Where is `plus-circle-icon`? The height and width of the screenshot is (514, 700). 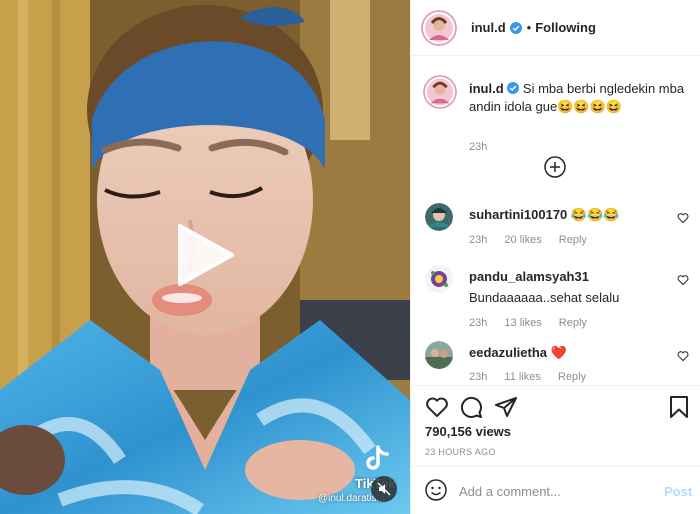 plus-circle-icon is located at coordinates (555, 167).